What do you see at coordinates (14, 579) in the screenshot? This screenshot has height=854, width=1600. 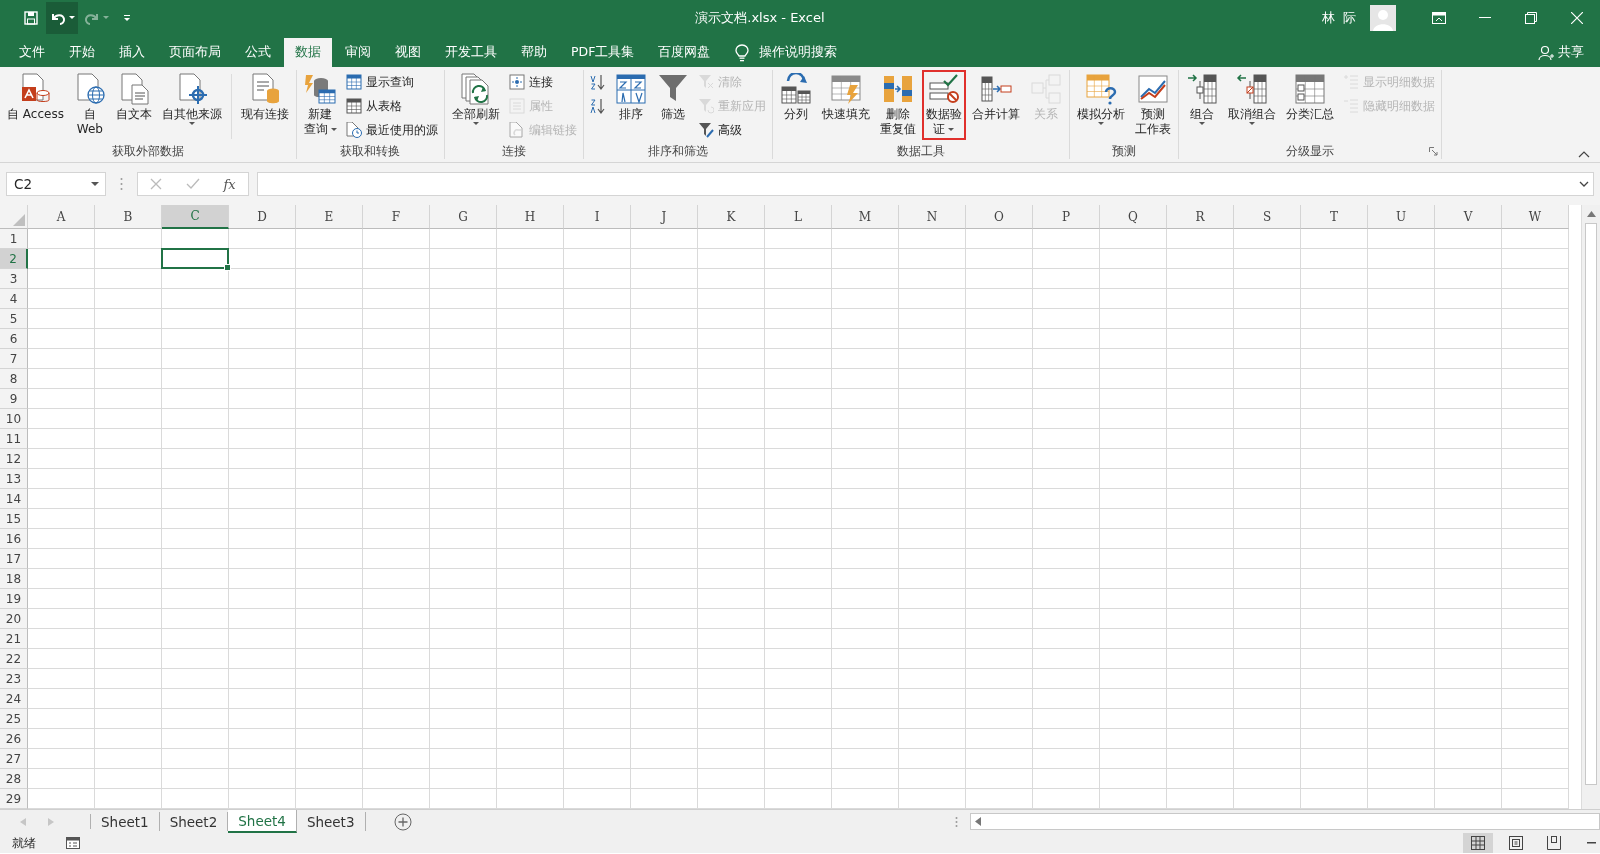 I see `row-header: 18` at bounding box center [14, 579].